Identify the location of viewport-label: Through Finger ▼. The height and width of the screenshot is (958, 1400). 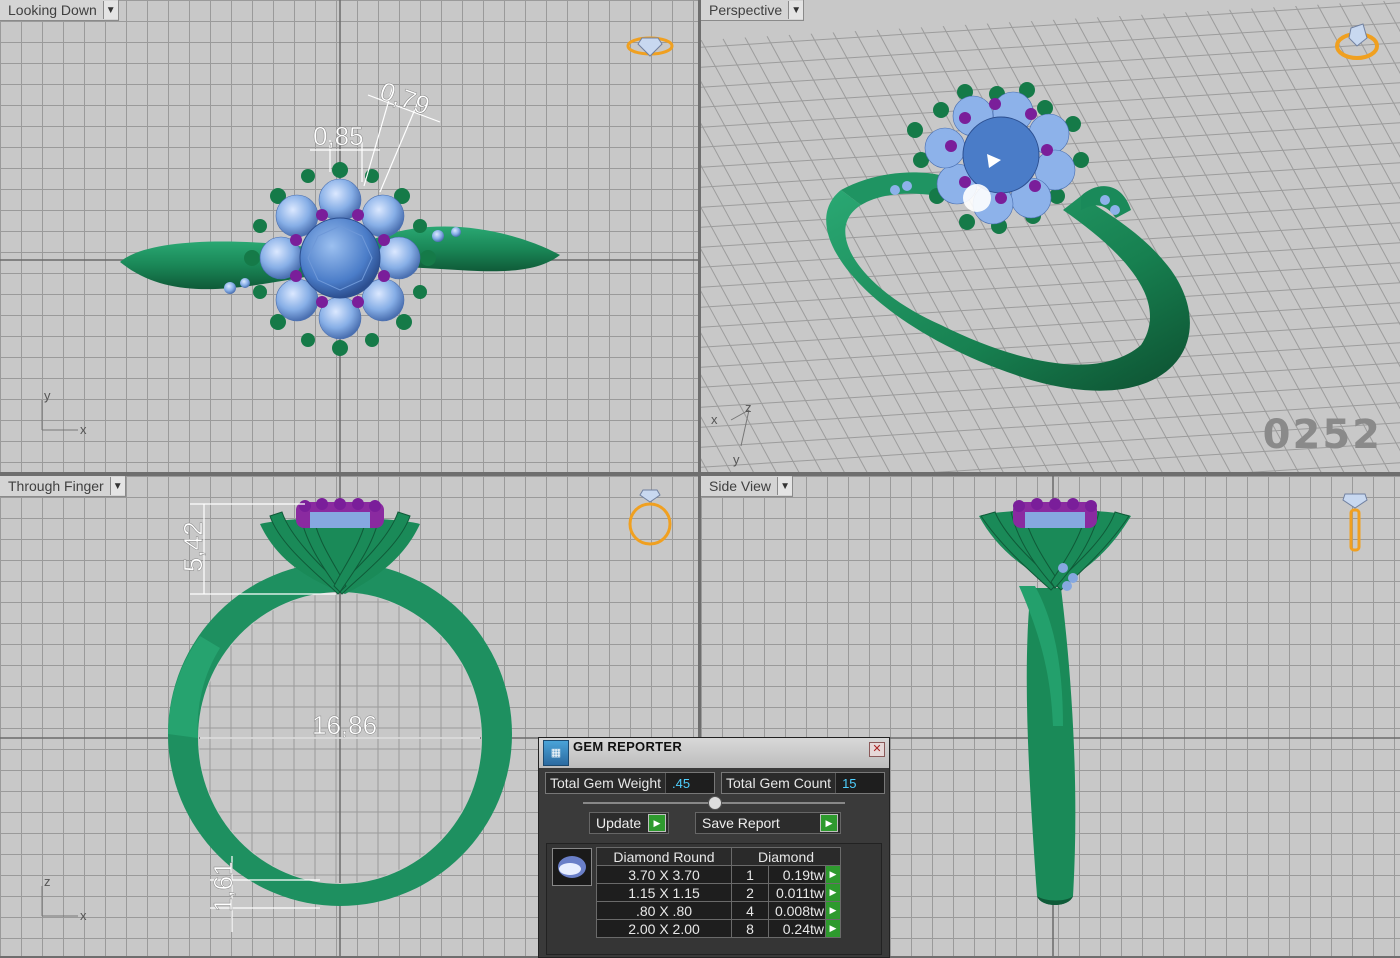
(63, 486).